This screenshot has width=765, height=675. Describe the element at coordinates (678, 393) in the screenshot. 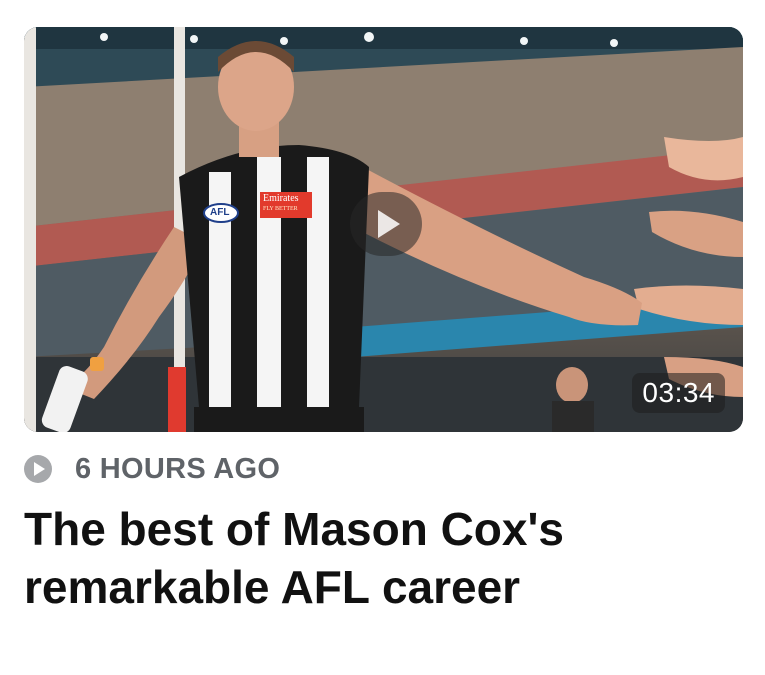

I see `video-duration: 03:34` at that location.